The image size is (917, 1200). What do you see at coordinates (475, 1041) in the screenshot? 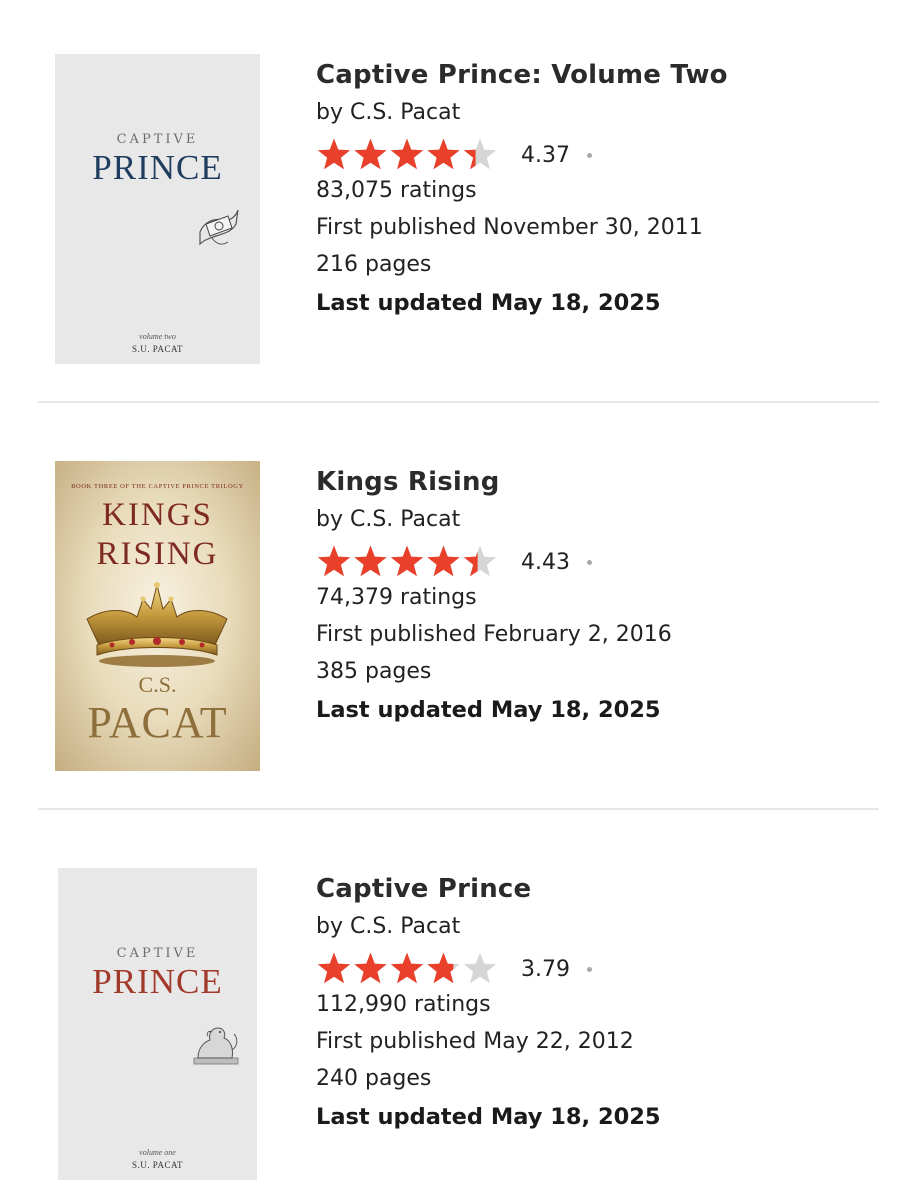
I see `publication-date: First published May 22, 2012` at bounding box center [475, 1041].